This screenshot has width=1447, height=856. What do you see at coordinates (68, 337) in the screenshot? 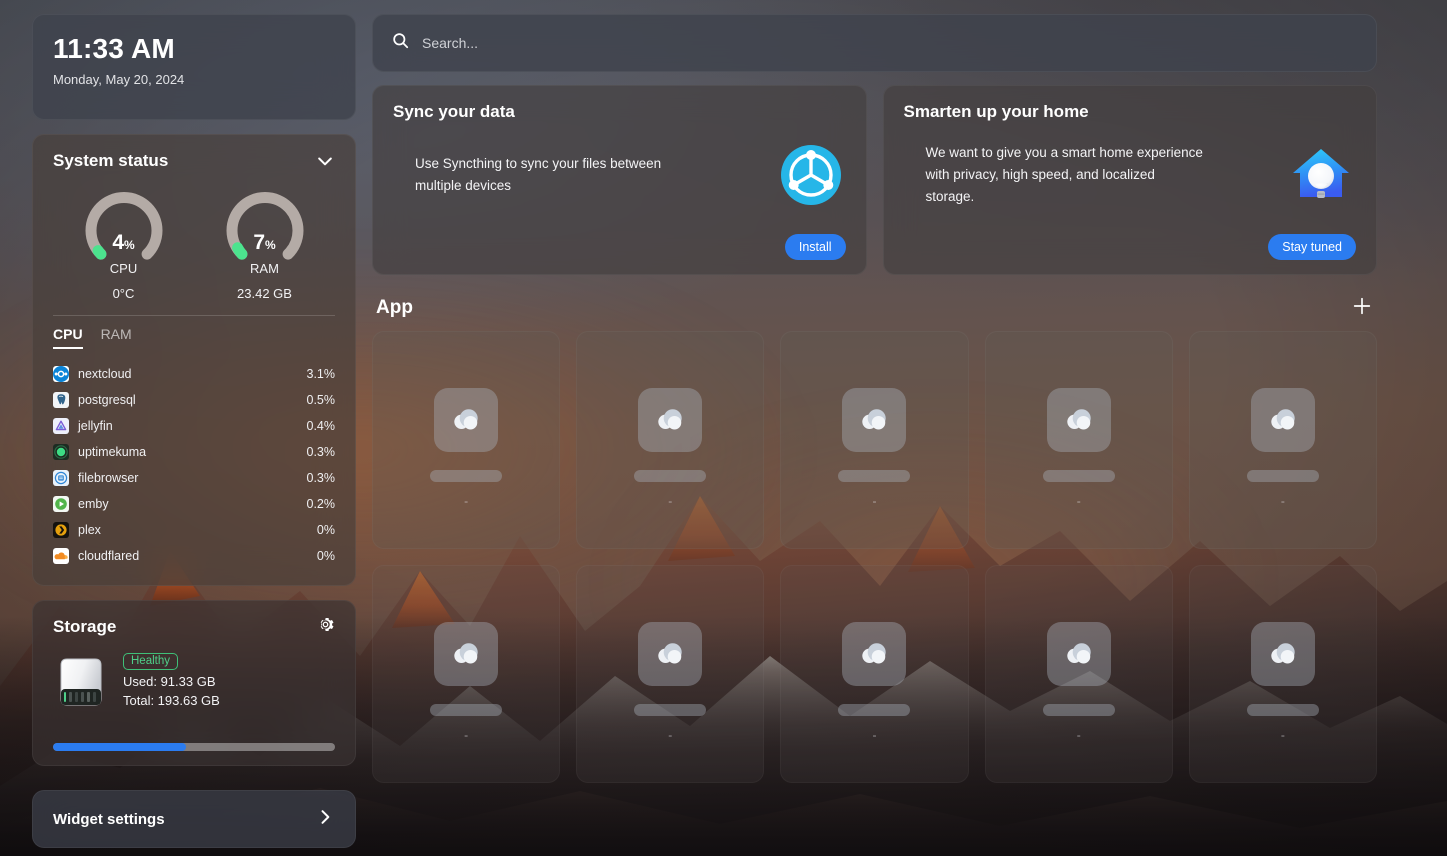
I see `tab-cpu: CPU` at bounding box center [68, 337].